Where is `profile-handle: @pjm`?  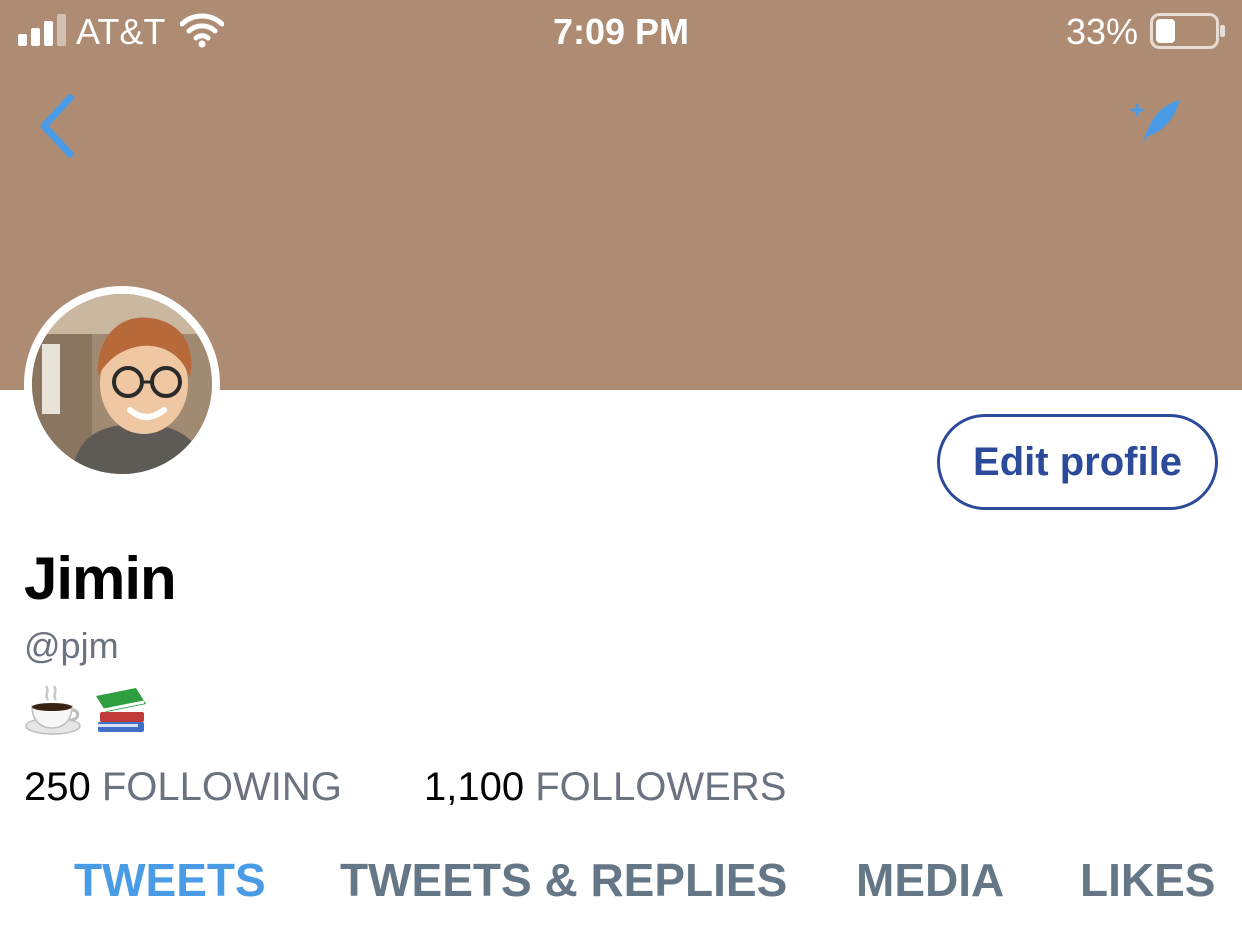
profile-handle: @pjm is located at coordinates (71, 645).